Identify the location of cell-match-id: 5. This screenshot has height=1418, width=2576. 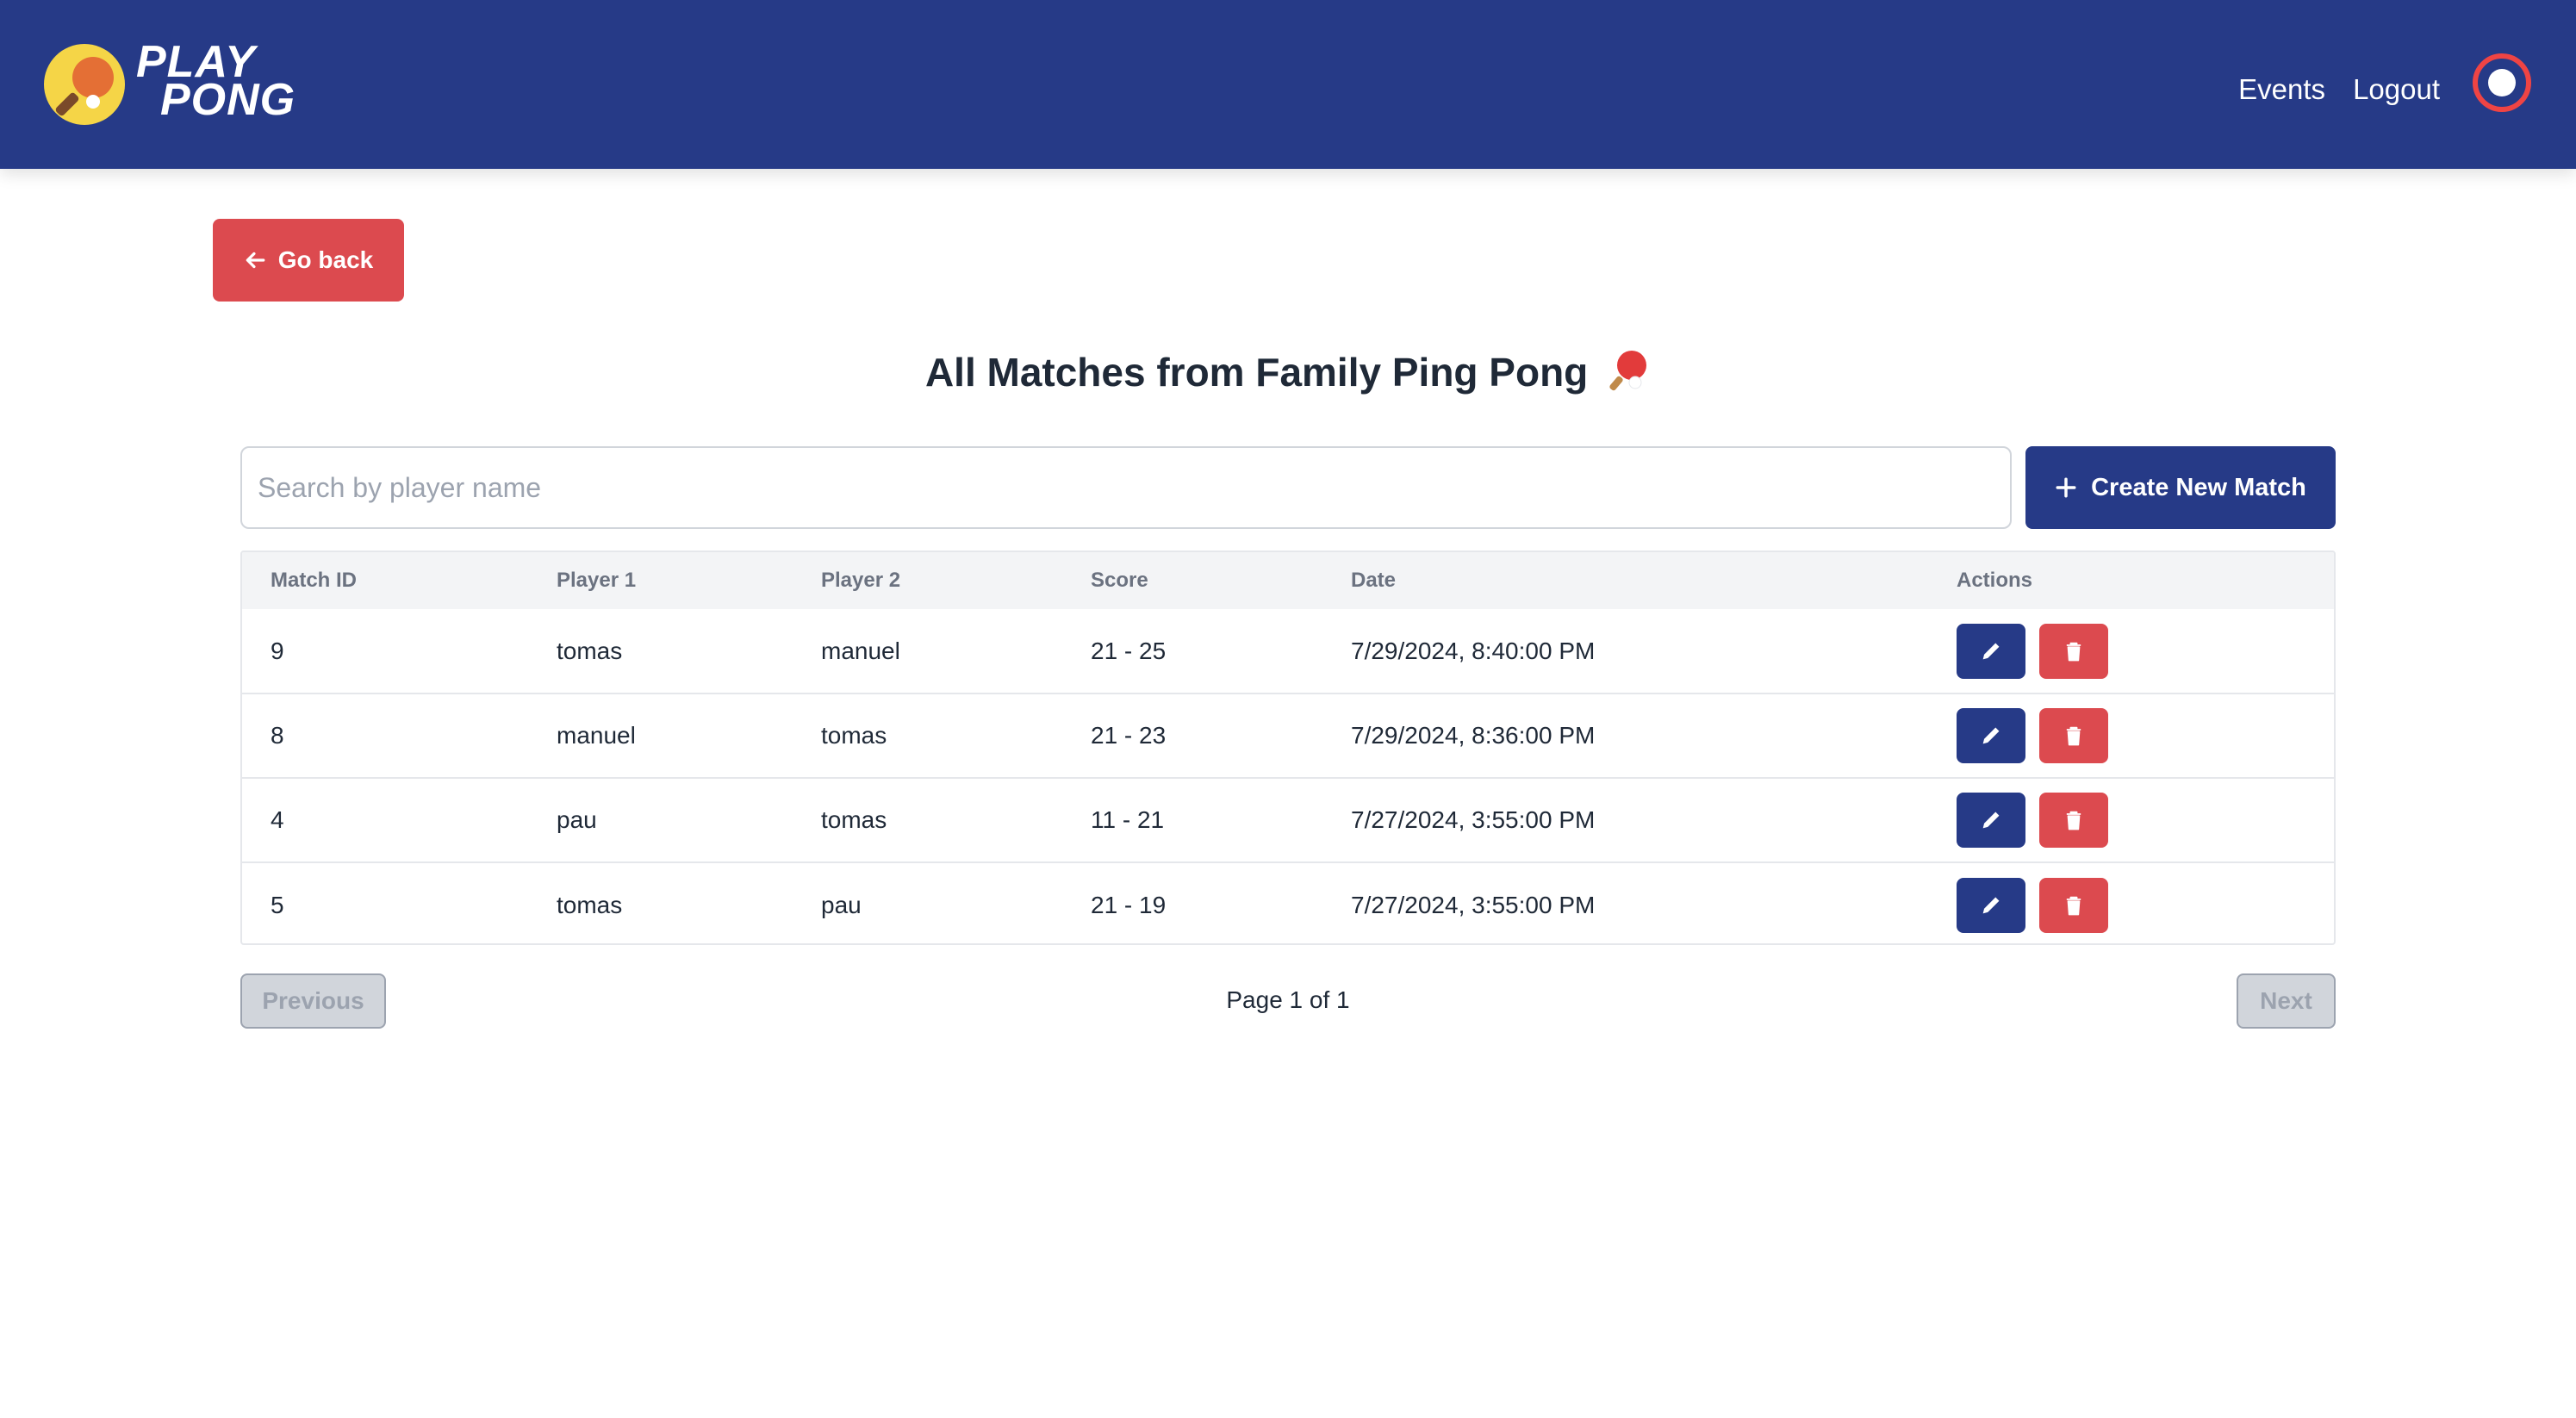
(278, 905).